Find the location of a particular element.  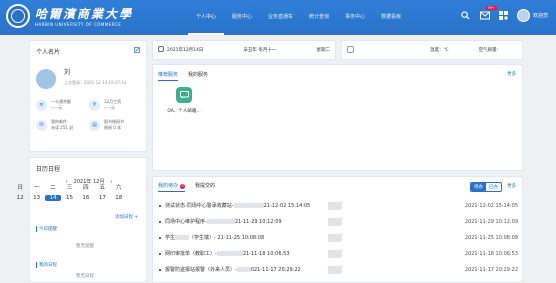

task-date: 2021-11-25 10:08:08 is located at coordinates (491, 237).